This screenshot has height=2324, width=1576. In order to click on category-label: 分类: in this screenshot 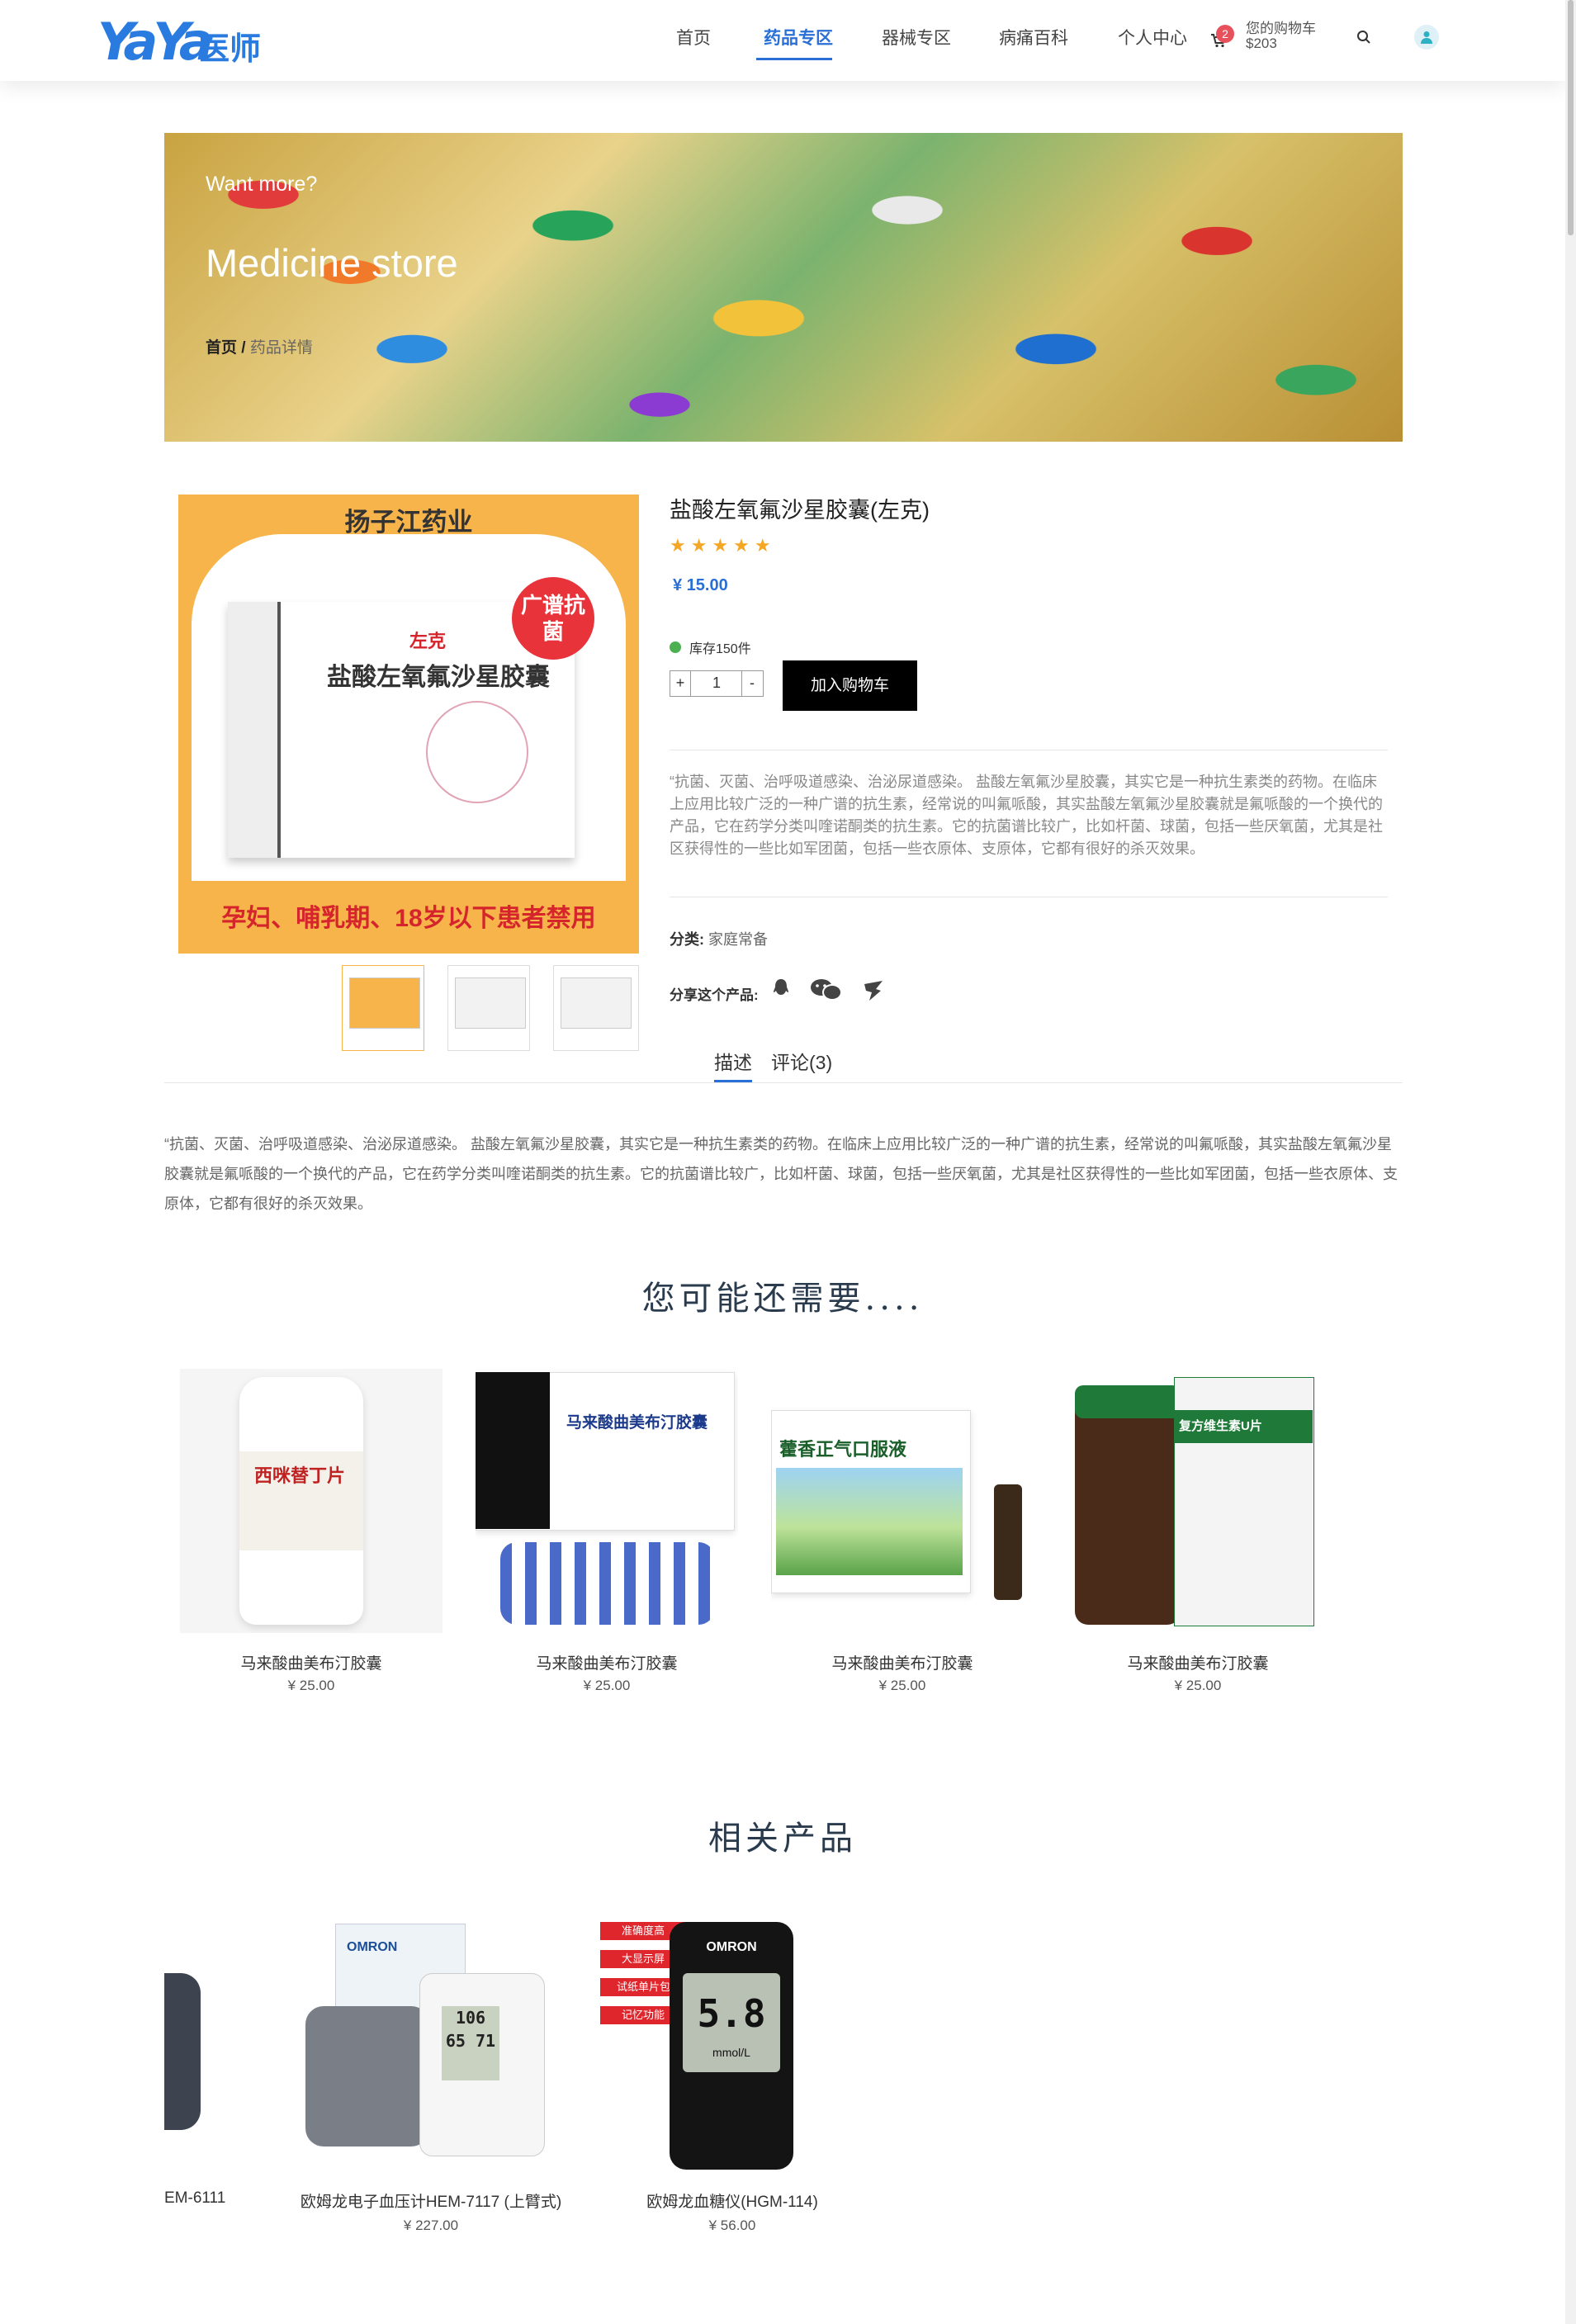, I will do `click(687, 939)`.